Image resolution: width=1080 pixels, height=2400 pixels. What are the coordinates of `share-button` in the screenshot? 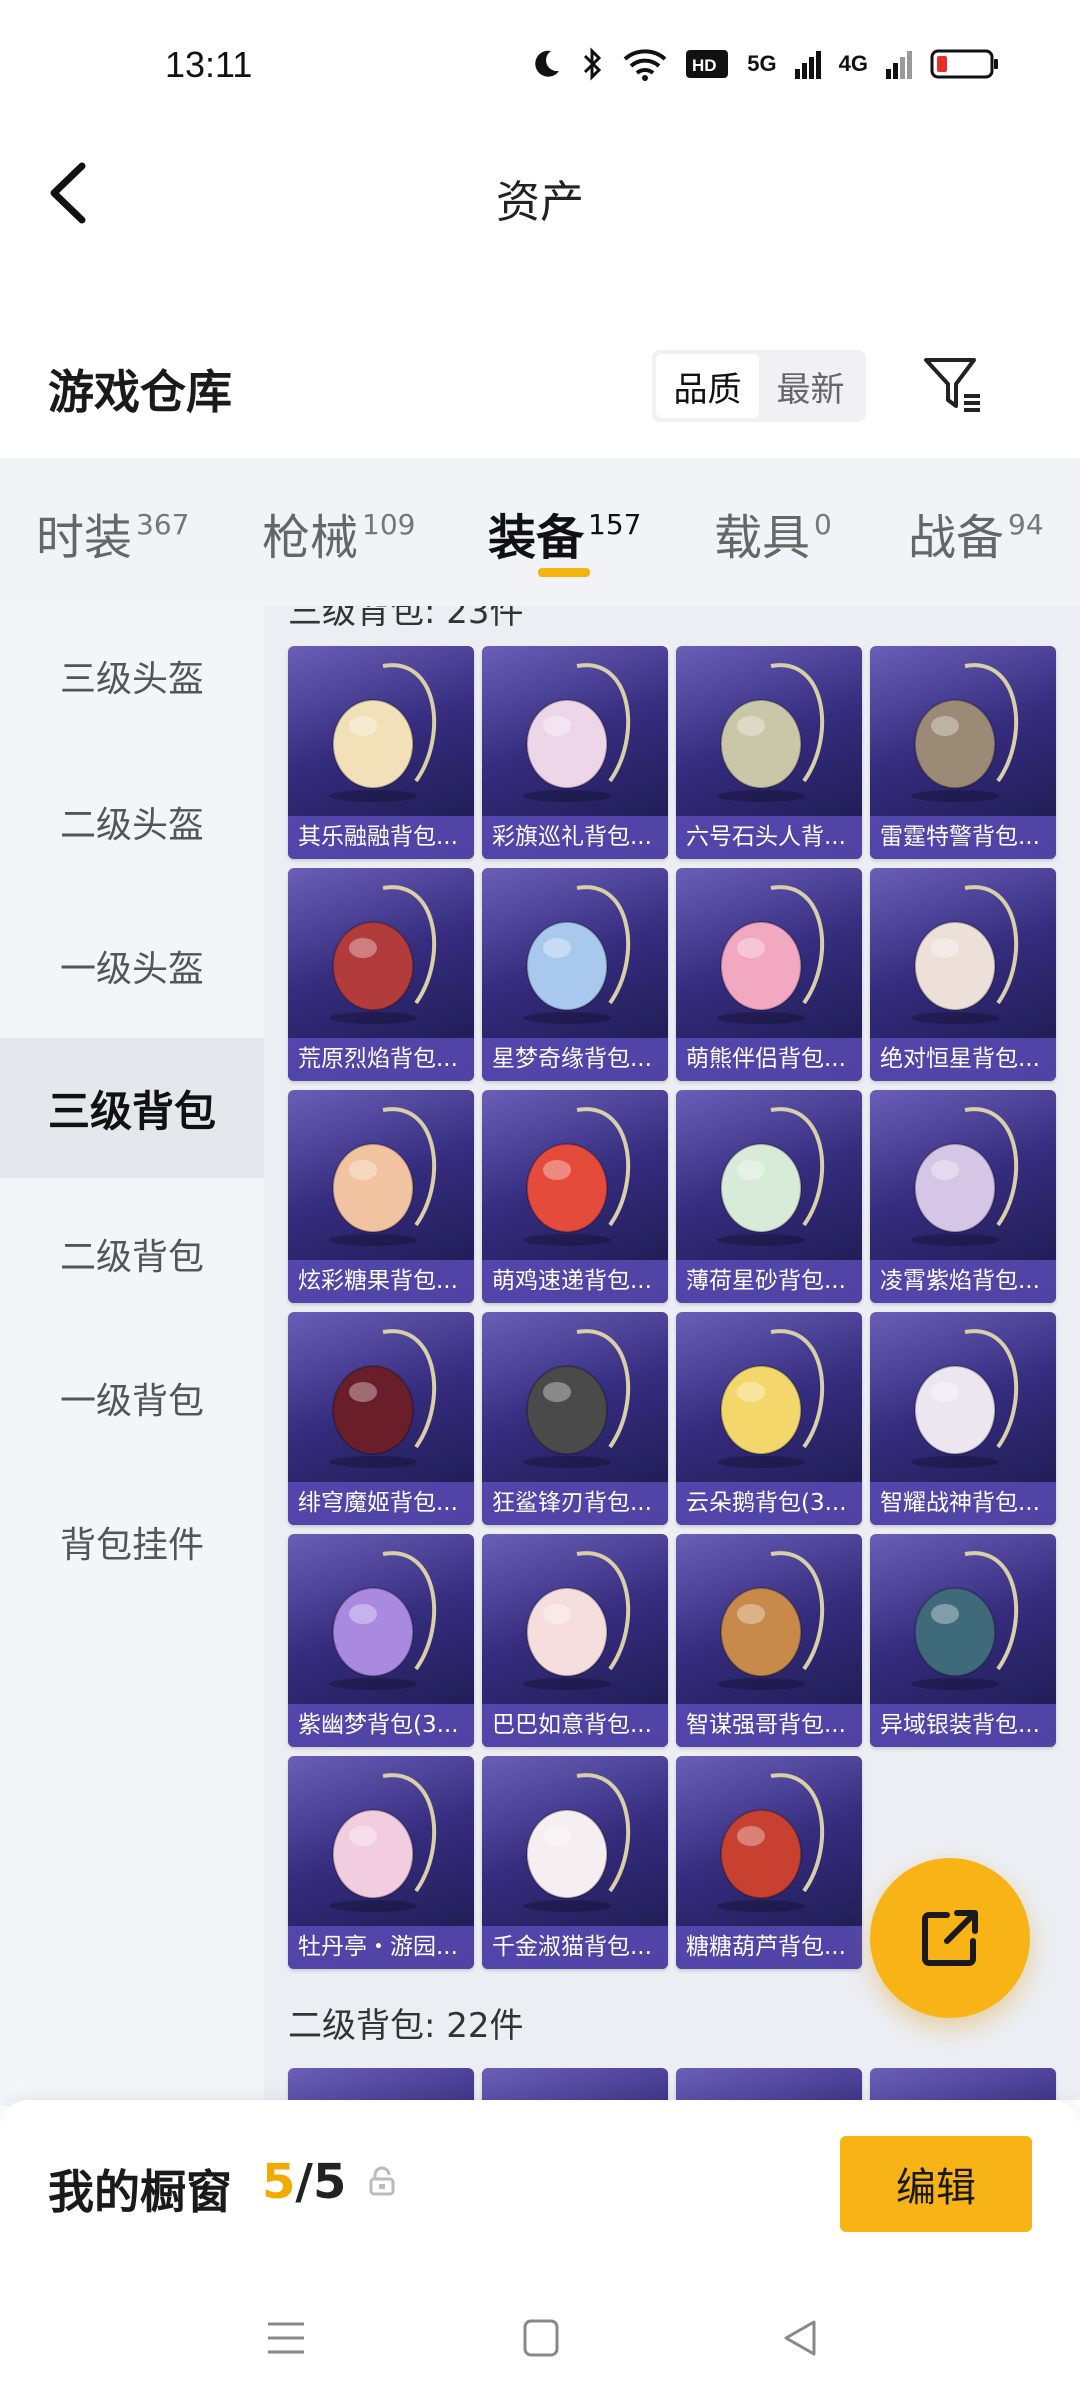 It's located at (950, 1938).